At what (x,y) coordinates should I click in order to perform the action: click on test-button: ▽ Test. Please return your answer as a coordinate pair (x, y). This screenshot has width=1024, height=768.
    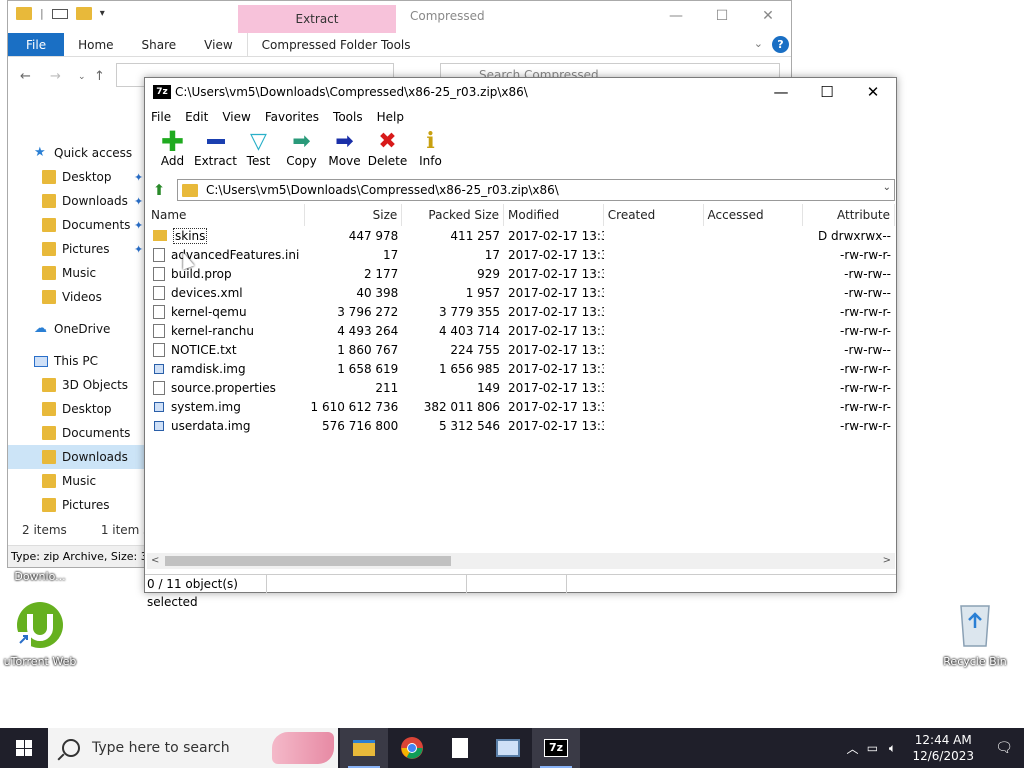
    Looking at the image, I should click on (258, 152).